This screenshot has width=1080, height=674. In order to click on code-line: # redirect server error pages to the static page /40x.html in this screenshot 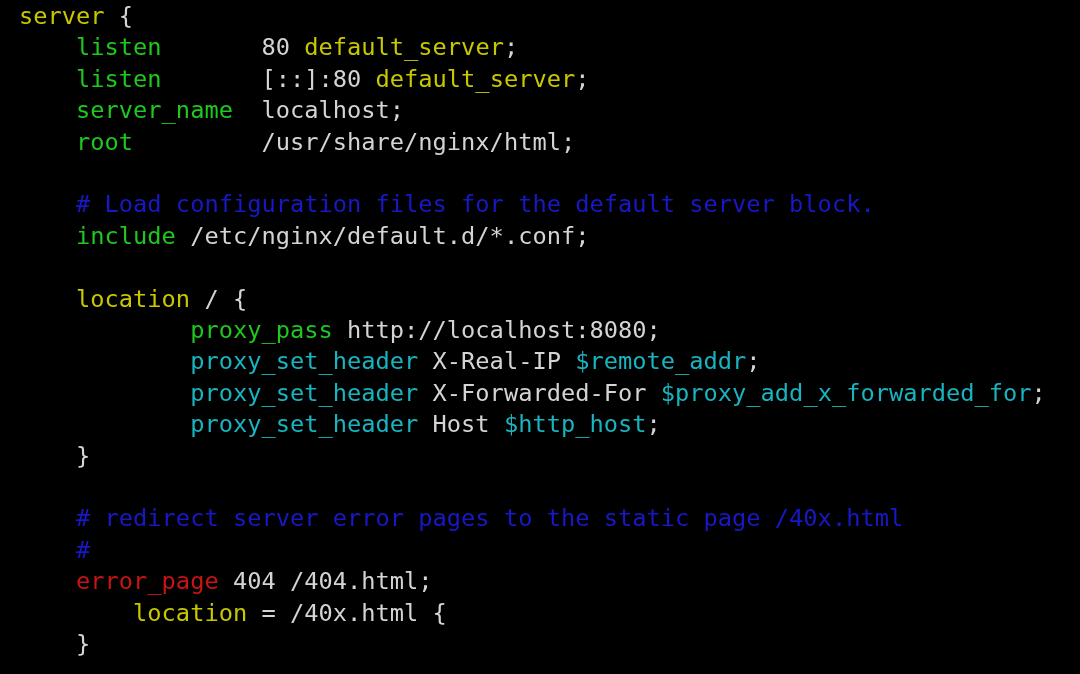, I will do `click(489, 519)`.